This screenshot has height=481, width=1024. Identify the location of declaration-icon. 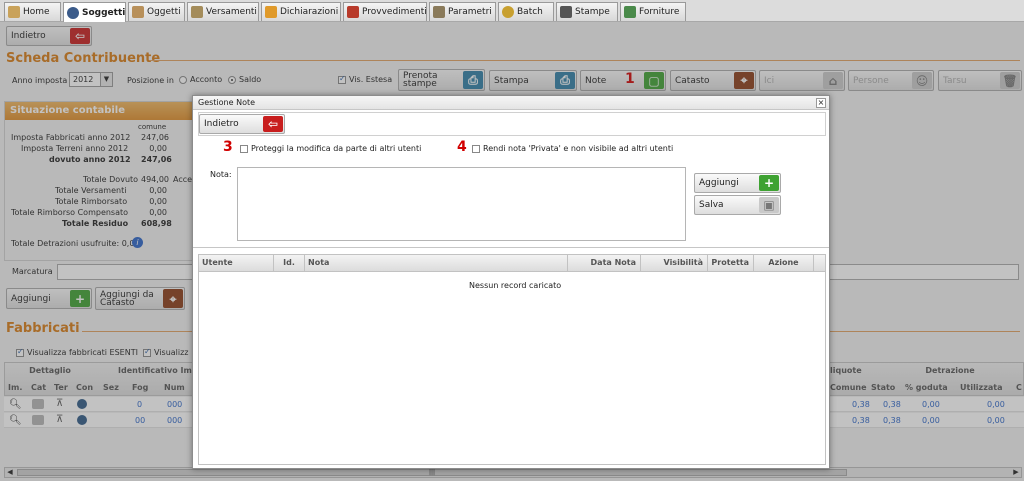
(271, 12).